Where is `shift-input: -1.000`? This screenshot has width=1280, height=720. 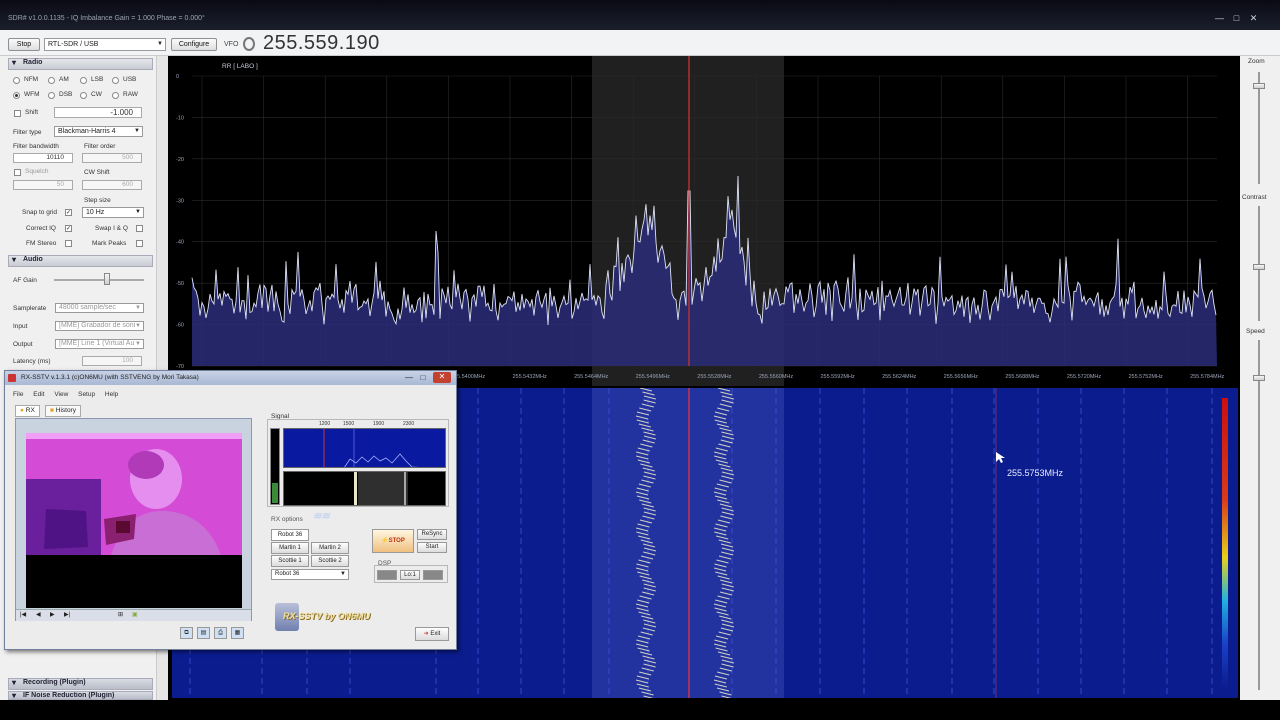 shift-input: -1.000 is located at coordinates (98, 112).